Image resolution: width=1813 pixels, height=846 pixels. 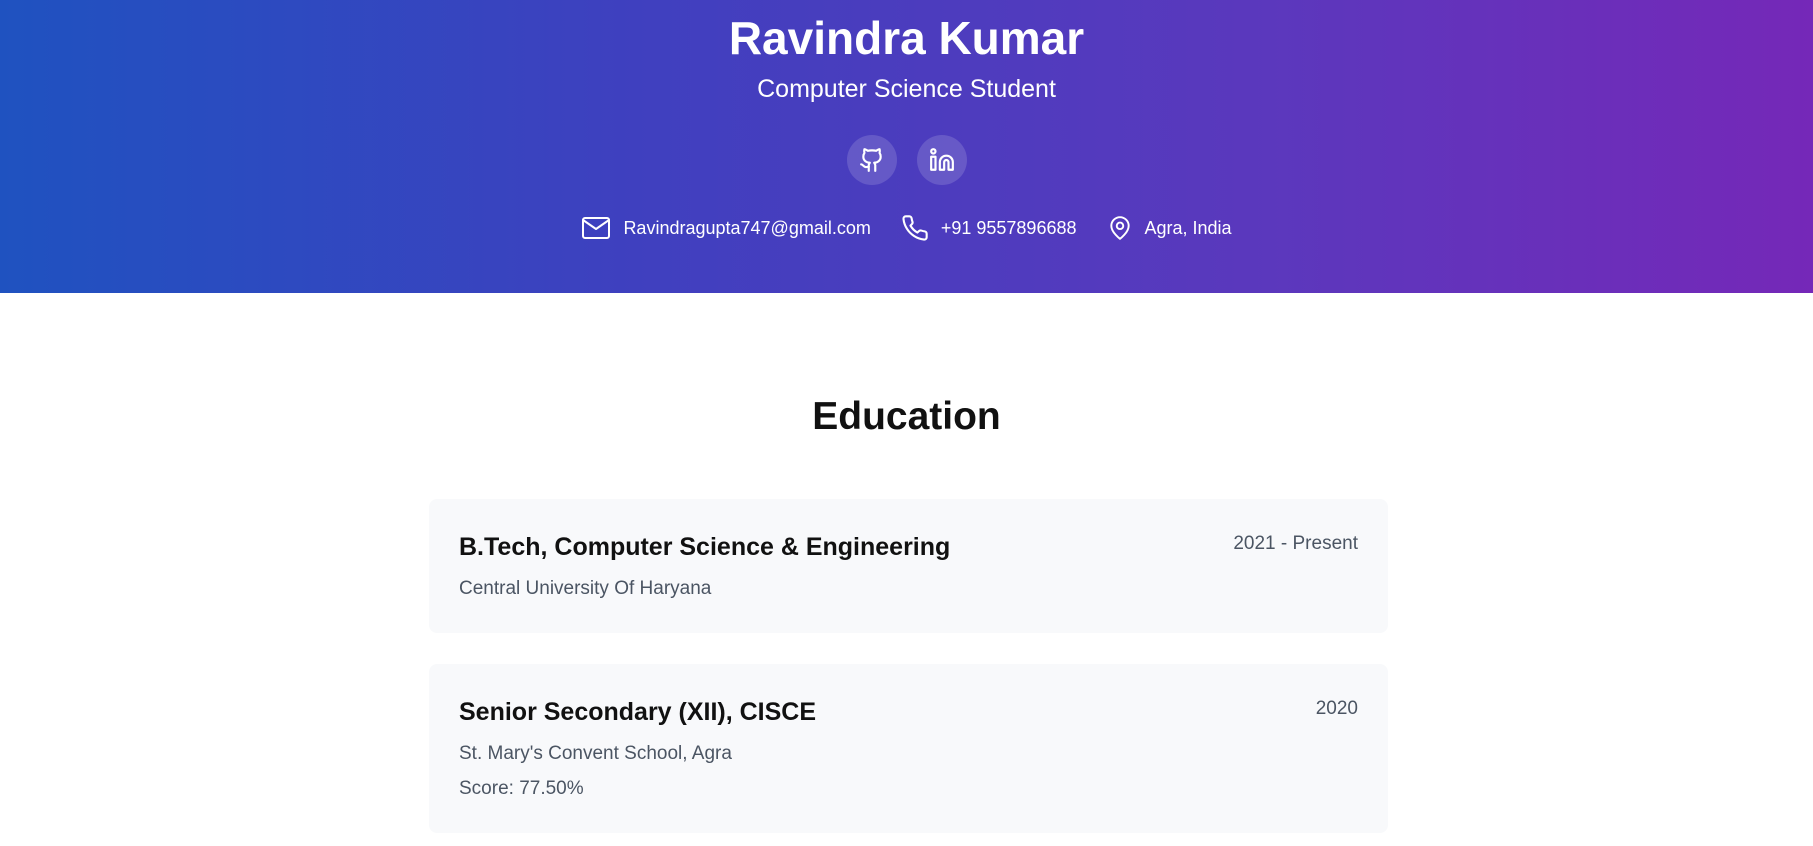 I want to click on phone-contact: +91 9557896688, so click(x=989, y=228).